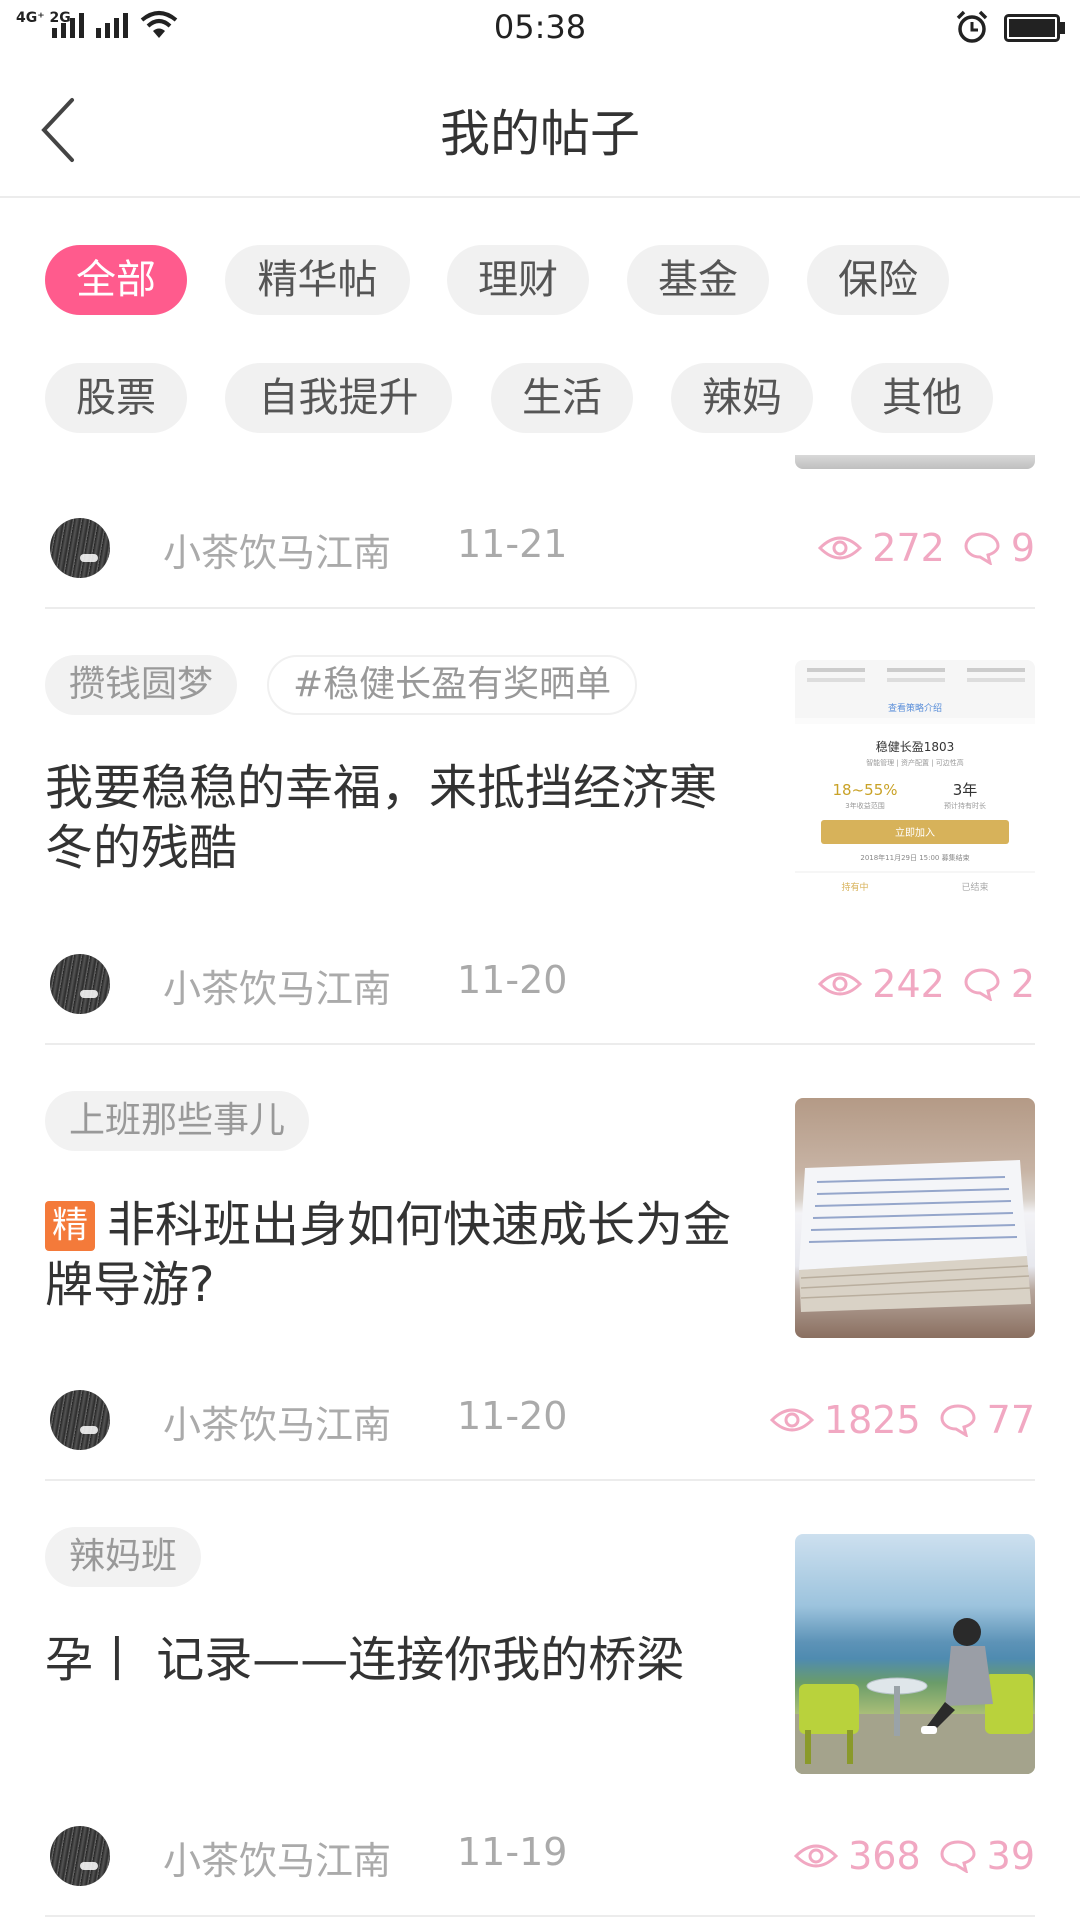  What do you see at coordinates (1022, 548) in the screenshot?
I see `comment-count: 9` at bounding box center [1022, 548].